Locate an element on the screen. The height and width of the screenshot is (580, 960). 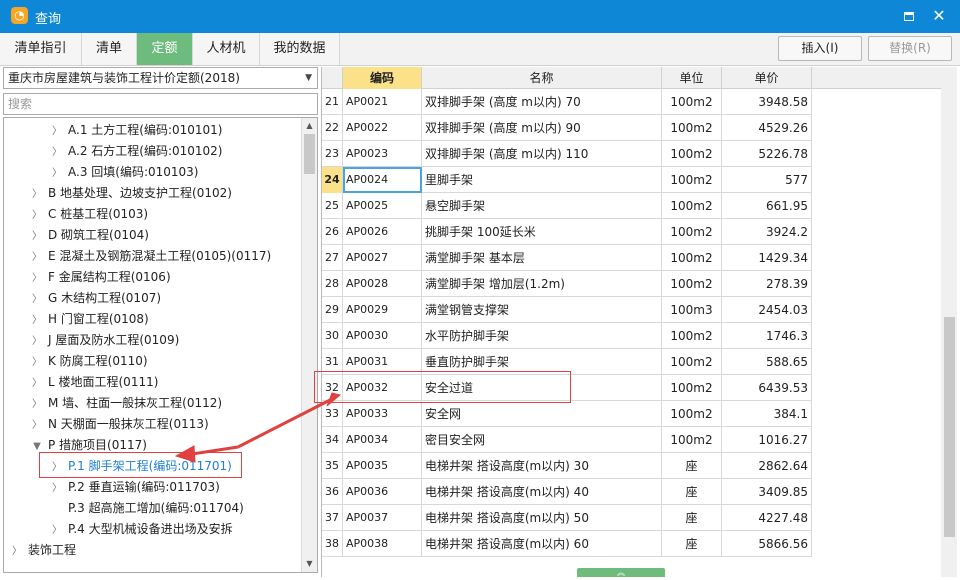
table-row: 34 AP0034 密目安全网 100m2 1016.27 is located at coordinates (567, 440).